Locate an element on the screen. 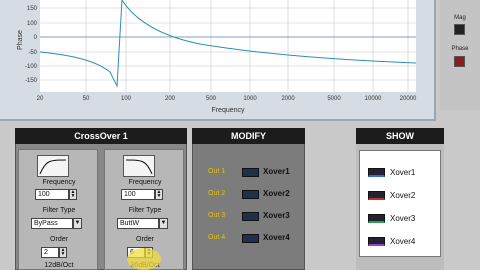 The image size is (480, 270). out-label: Out 3 is located at coordinates (217, 215).